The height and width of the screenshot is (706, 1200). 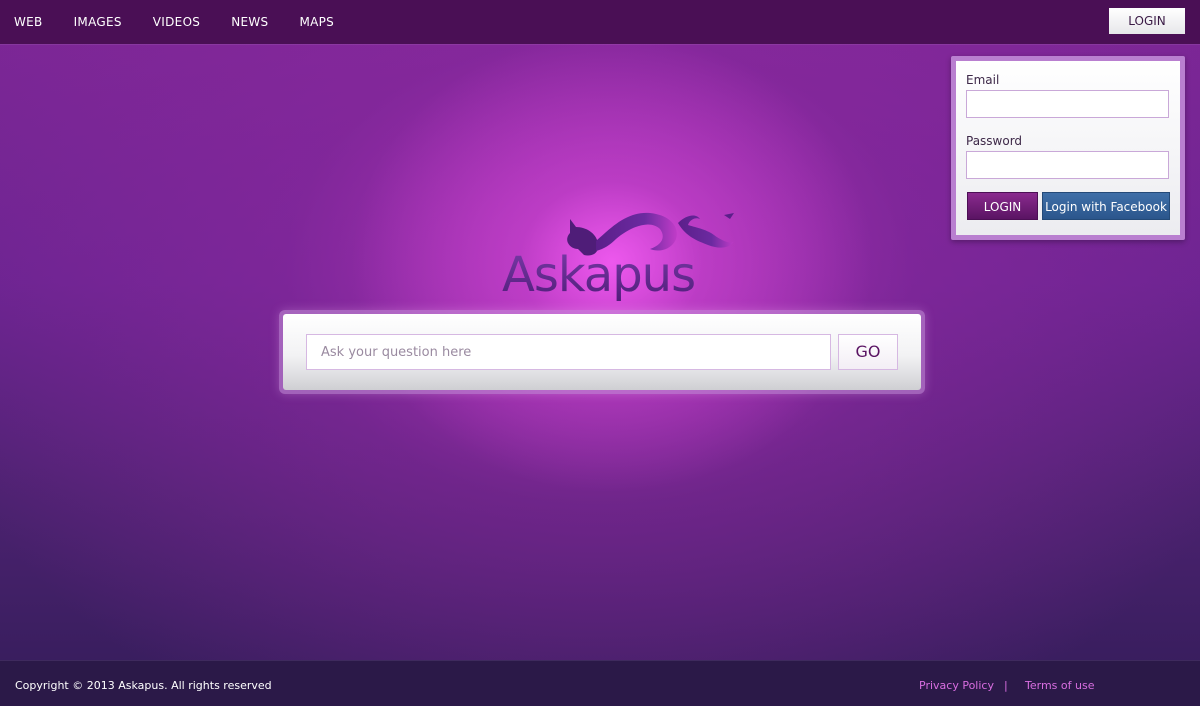 I want to click on login-toggle-button: LOGIN, so click(x=1147, y=21).